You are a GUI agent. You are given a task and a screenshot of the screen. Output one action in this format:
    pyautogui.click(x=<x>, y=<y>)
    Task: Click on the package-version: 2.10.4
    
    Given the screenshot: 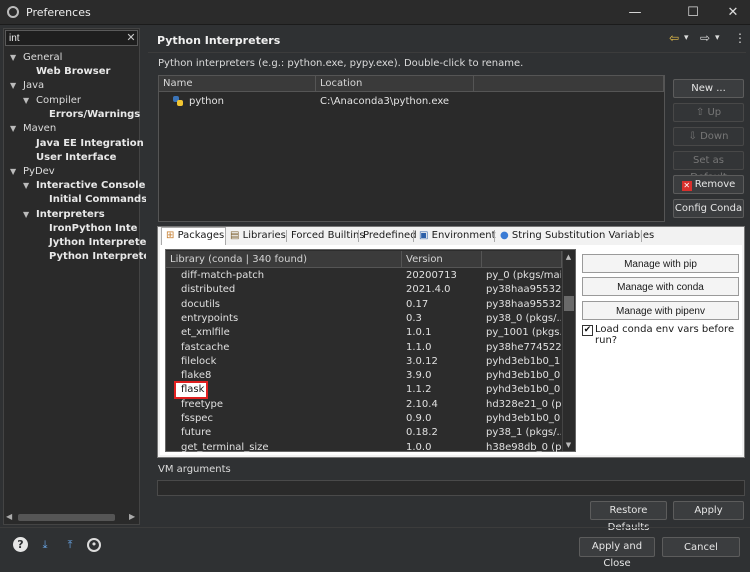 What is the action you would take?
    pyautogui.click(x=444, y=405)
    